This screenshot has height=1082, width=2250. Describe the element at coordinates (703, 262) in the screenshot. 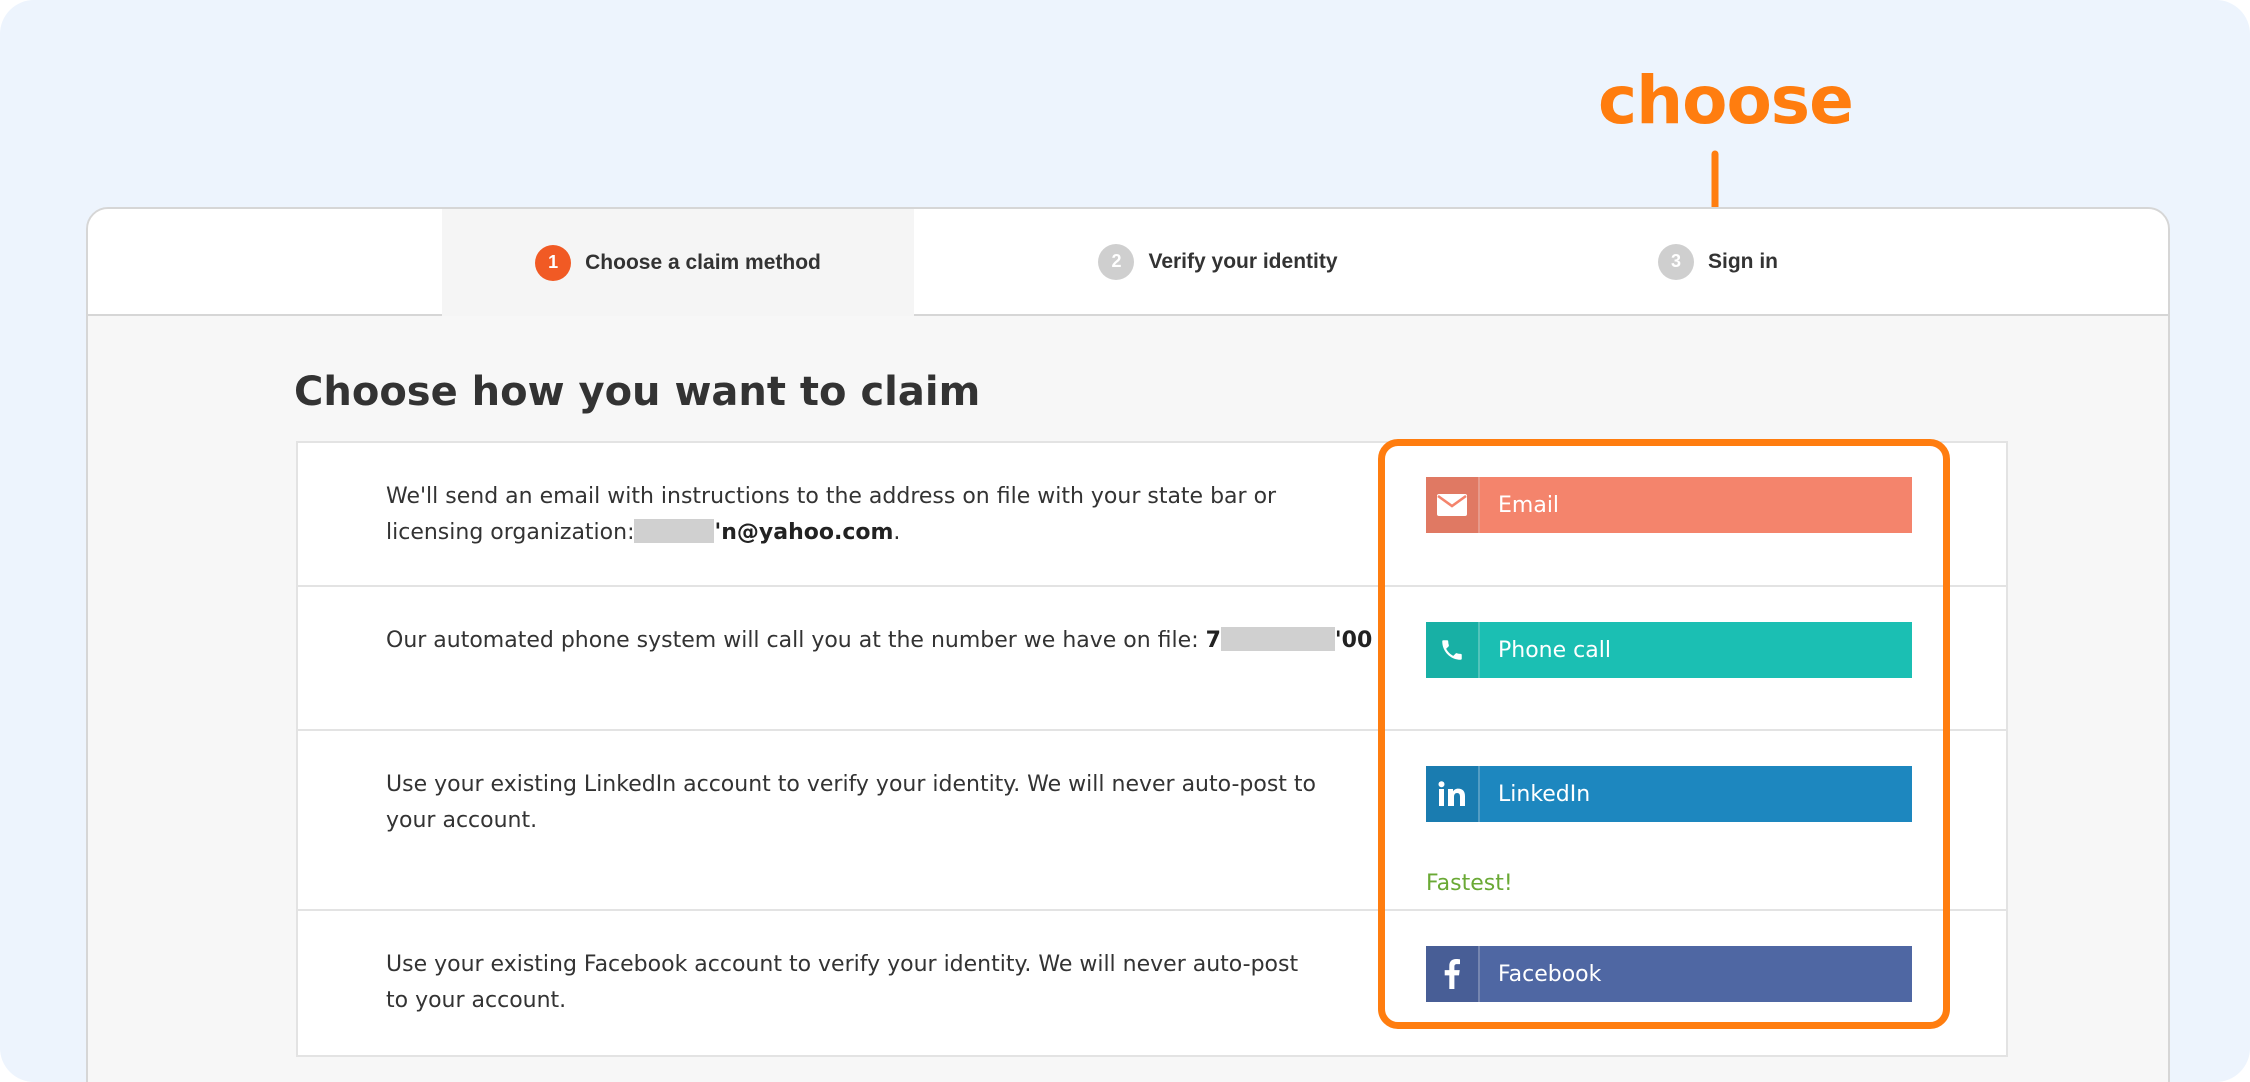

I see `step-label: Choose a claim method` at that location.